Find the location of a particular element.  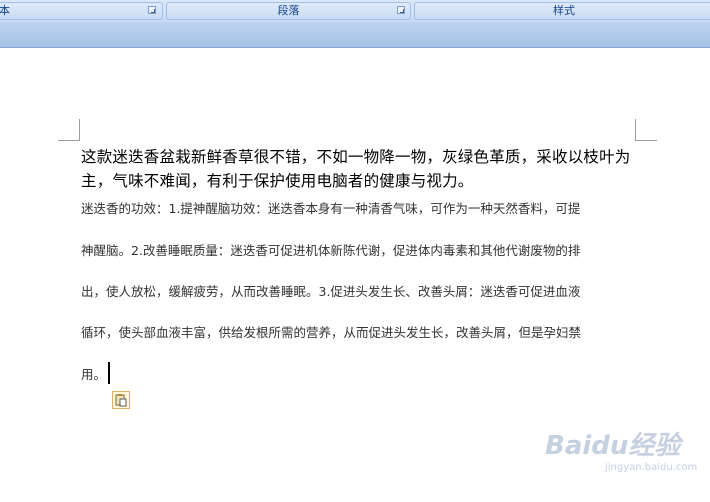

ribbon-group-paragraph: 段落 is located at coordinates (288, 11).